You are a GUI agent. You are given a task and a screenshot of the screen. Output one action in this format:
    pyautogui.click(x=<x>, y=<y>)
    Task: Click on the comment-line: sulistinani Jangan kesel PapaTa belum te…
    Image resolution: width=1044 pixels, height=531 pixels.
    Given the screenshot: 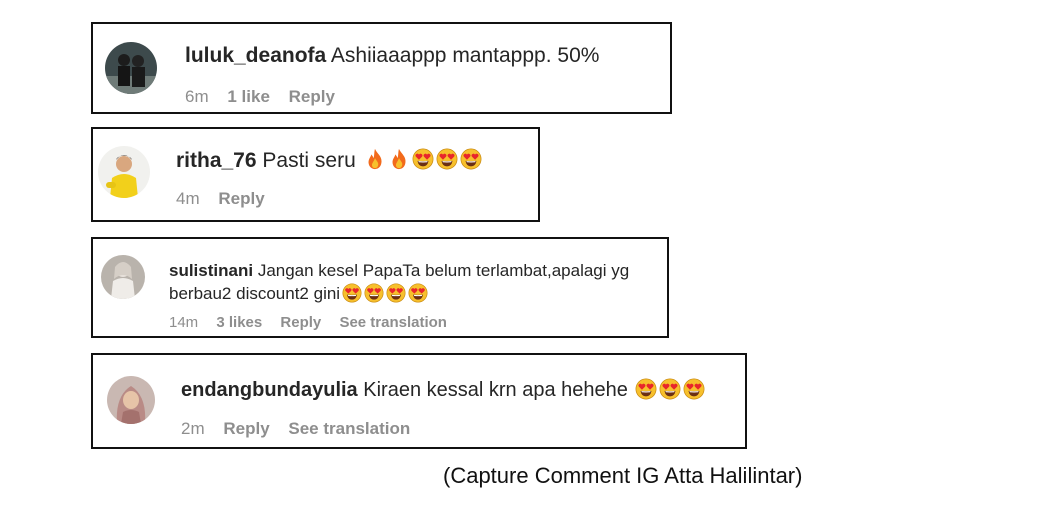 What is the action you would take?
    pyautogui.click(x=414, y=282)
    